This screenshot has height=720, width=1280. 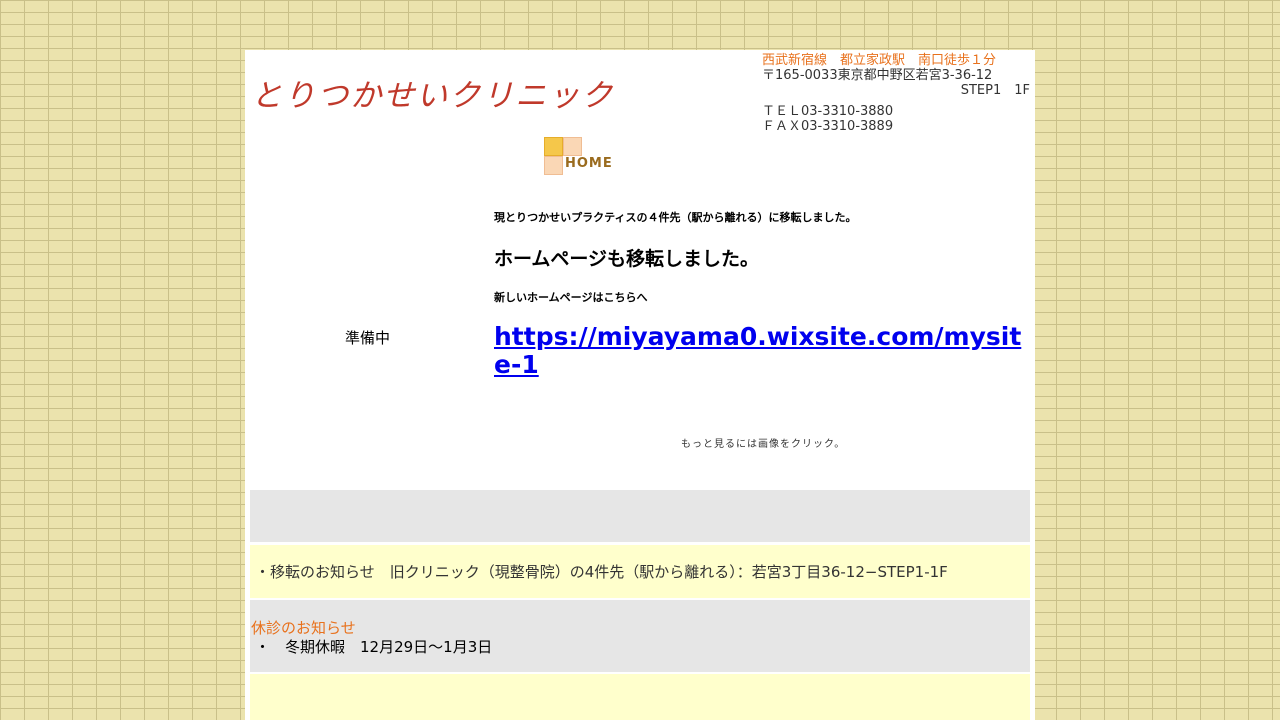 What do you see at coordinates (553, 146) in the screenshot?
I see `home-logo-icon` at bounding box center [553, 146].